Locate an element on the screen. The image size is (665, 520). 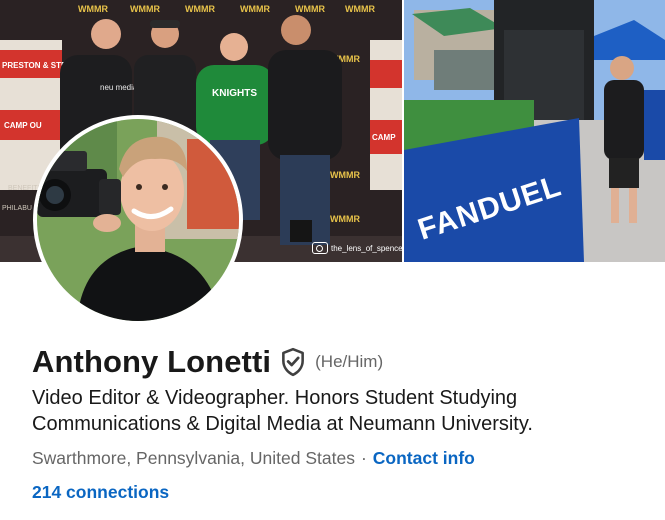
camera-icon is located at coordinates (320, 248).